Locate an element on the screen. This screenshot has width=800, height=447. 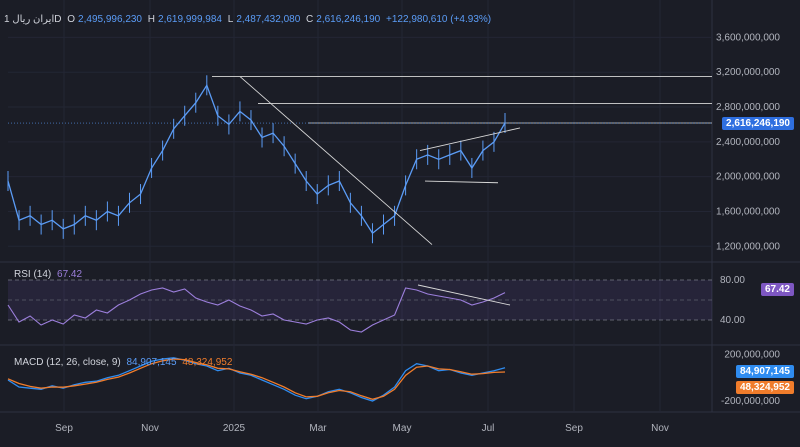
price-tag: 2,616,246,190 is located at coordinates (758, 123).